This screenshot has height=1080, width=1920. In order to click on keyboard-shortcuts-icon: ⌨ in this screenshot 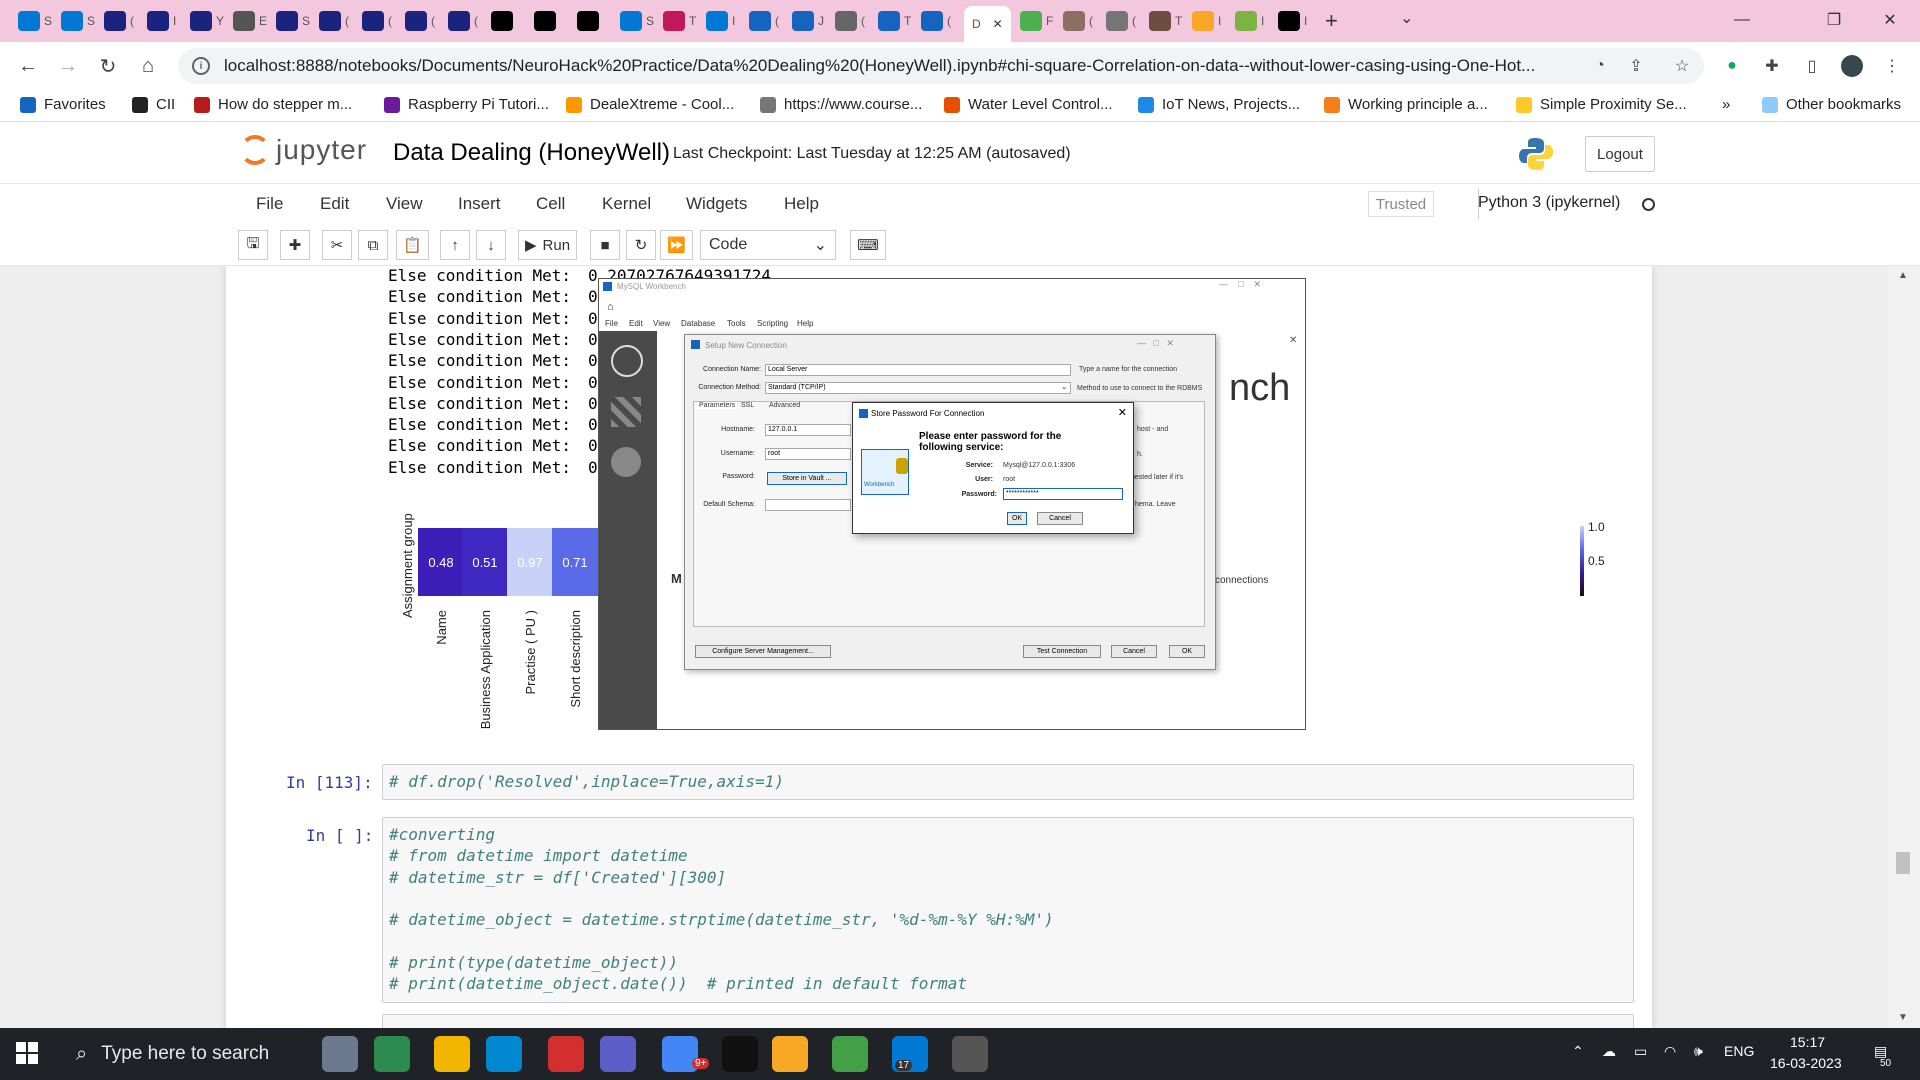, I will do `click(868, 245)`.